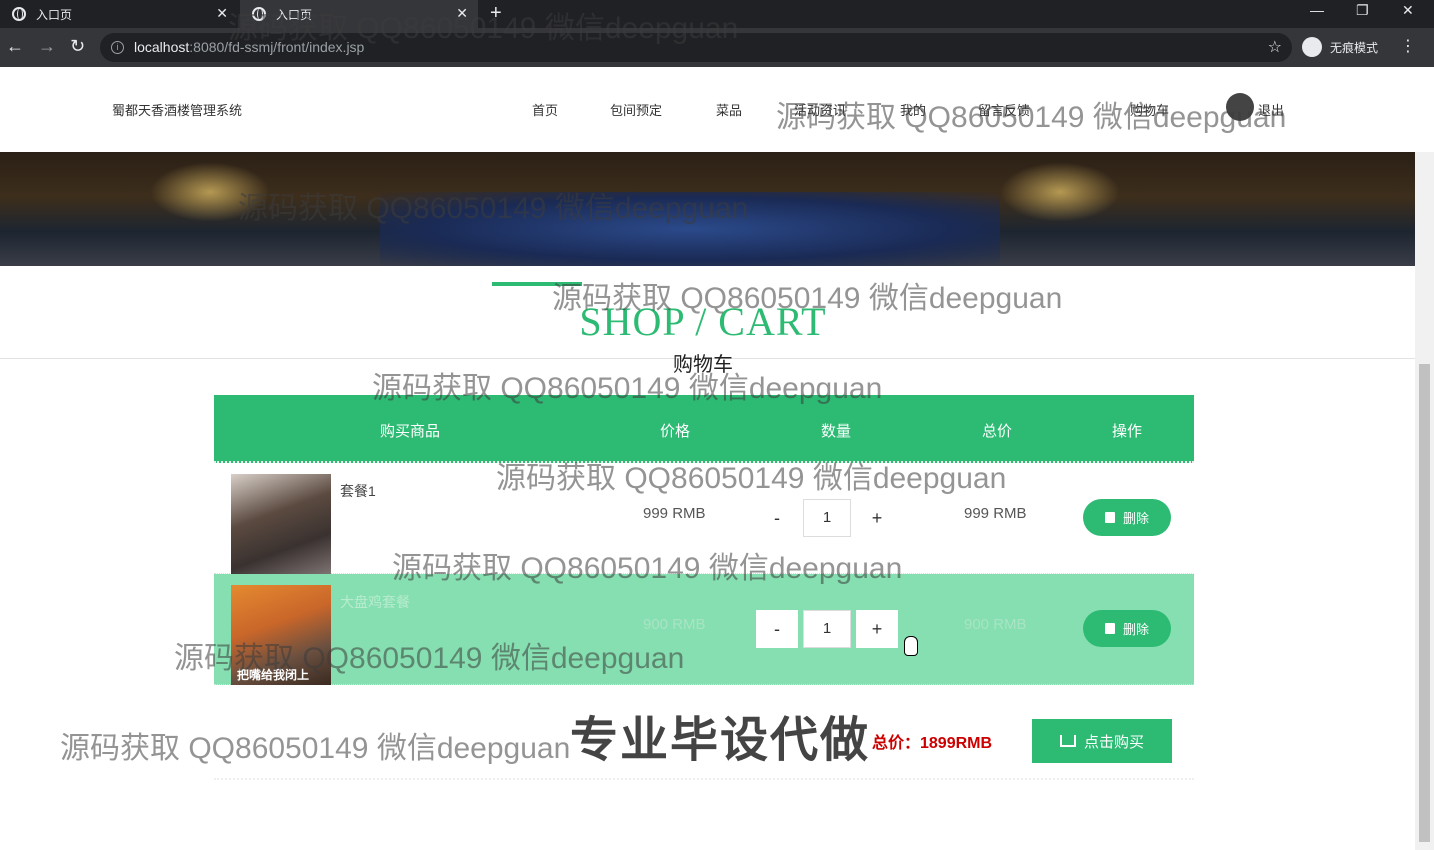  I want to click on incognito-indicator: 无痕模式, so click(1340, 47).